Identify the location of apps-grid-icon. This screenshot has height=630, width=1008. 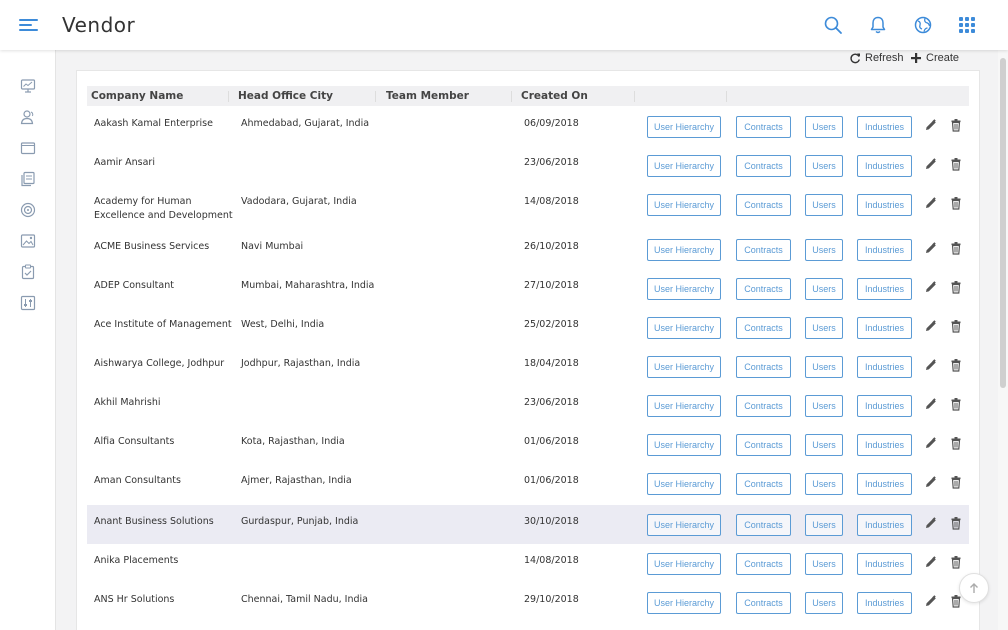
(967, 25).